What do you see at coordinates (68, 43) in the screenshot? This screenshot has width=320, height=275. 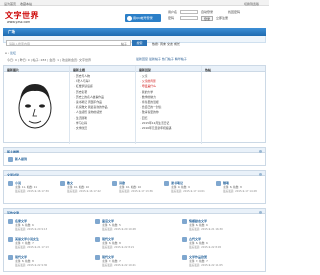 I see `search-input: 请输入搜索内容 帖子` at bounding box center [68, 43].